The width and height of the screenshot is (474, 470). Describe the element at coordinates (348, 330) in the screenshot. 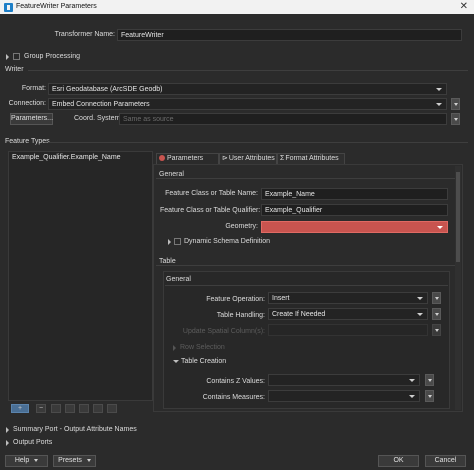

I see `update-spatial-dropdown` at that location.